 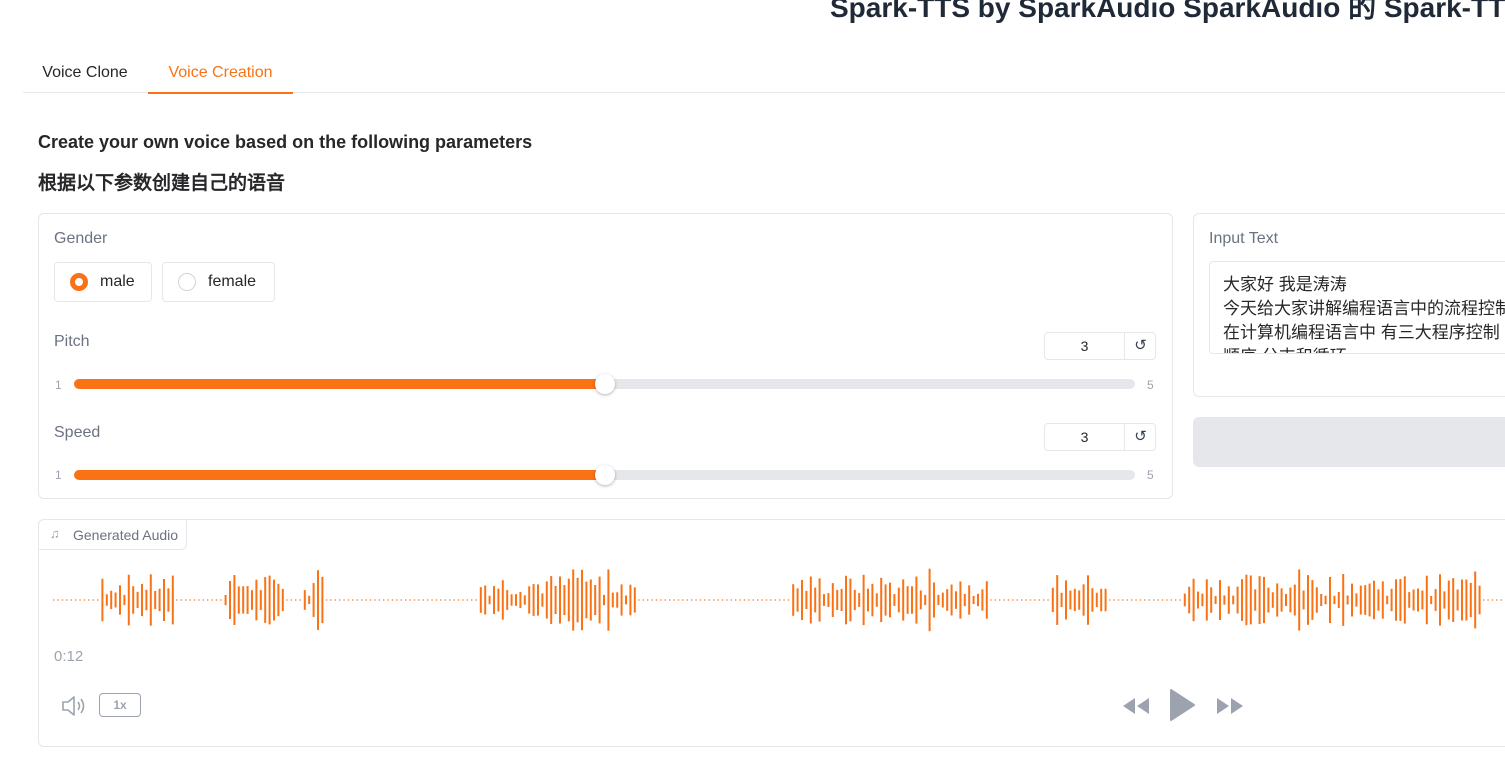 I want to click on audio-label-tag: ♫ Generated Audio, so click(x=112, y=534).